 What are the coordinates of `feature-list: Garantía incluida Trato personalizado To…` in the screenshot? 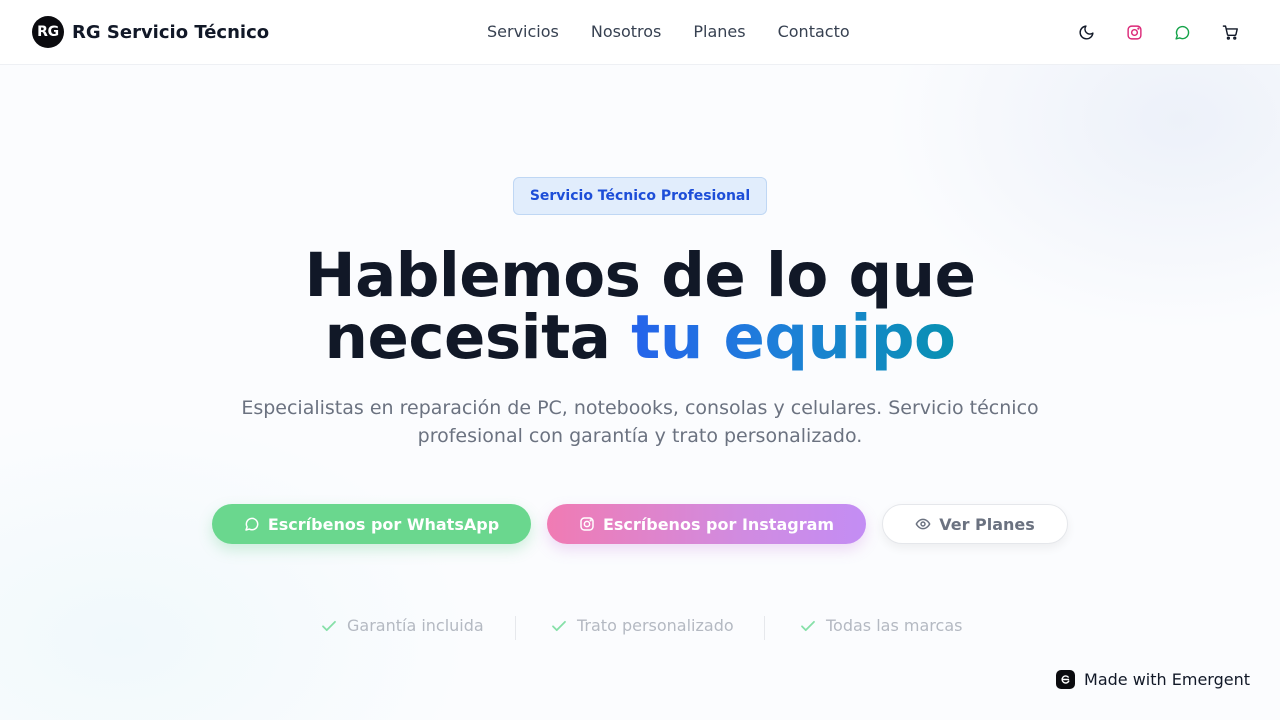 It's located at (640, 629).